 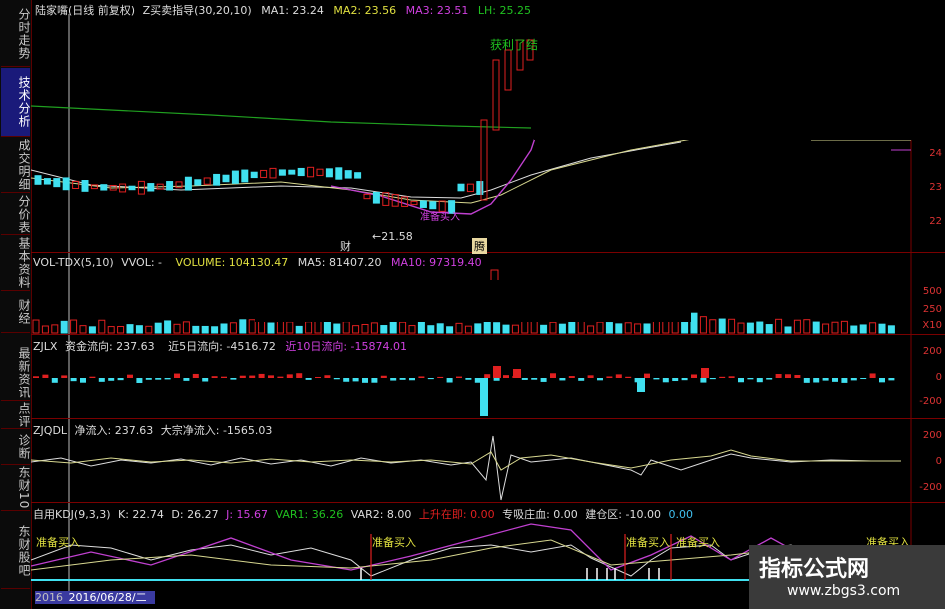 What do you see at coordinates (16, 447) in the screenshot?
I see `tab-diagnosis: 诊断` at bounding box center [16, 447].